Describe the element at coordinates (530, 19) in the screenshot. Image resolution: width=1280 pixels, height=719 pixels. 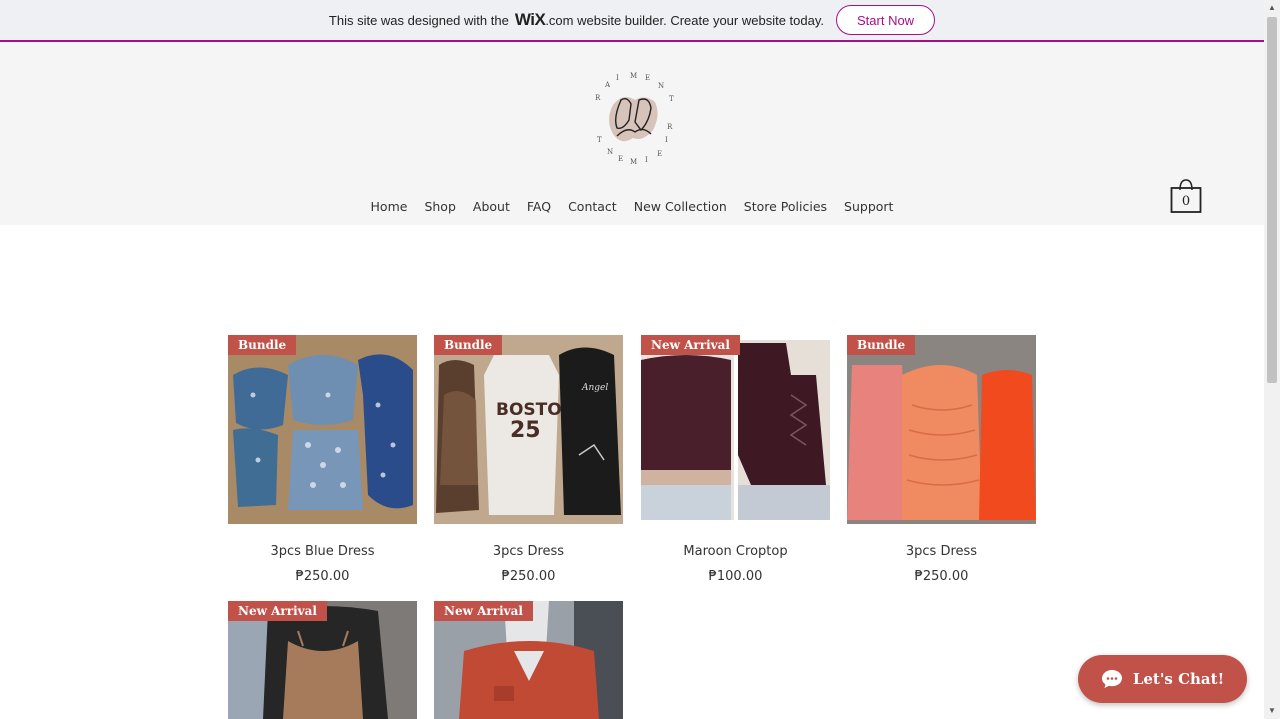
I see `wix-logo: WiX` at that location.